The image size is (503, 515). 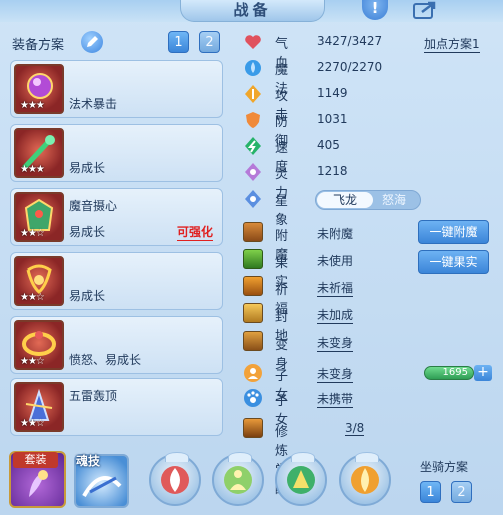 What do you see at coordinates (253, 42) in the screenshot?
I see `heart-icon` at bounding box center [253, 42].